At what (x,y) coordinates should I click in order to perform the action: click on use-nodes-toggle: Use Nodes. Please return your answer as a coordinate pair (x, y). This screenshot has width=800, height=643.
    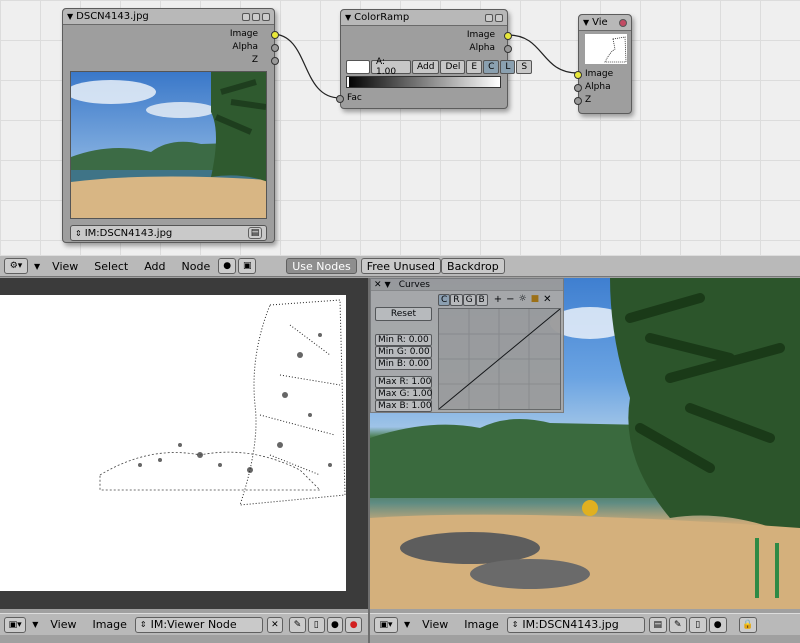
    Looking at the image, I should click on (321, 266).